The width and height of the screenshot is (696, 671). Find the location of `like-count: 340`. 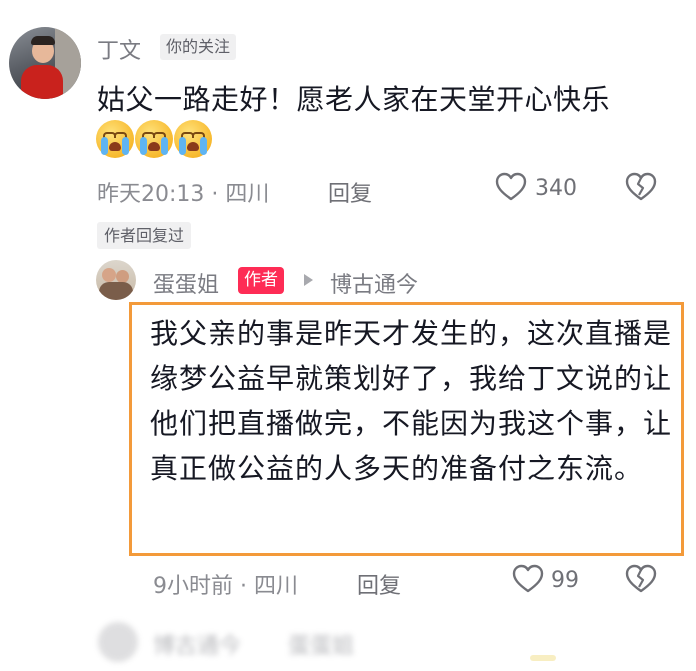

like-count: 340 is located at coordinates (556, 188).